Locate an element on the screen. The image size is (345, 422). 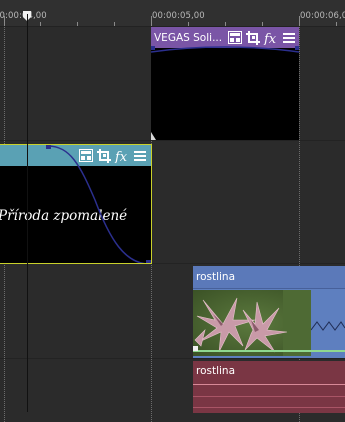
video-thumbnail is located at coordinates (252, 323).